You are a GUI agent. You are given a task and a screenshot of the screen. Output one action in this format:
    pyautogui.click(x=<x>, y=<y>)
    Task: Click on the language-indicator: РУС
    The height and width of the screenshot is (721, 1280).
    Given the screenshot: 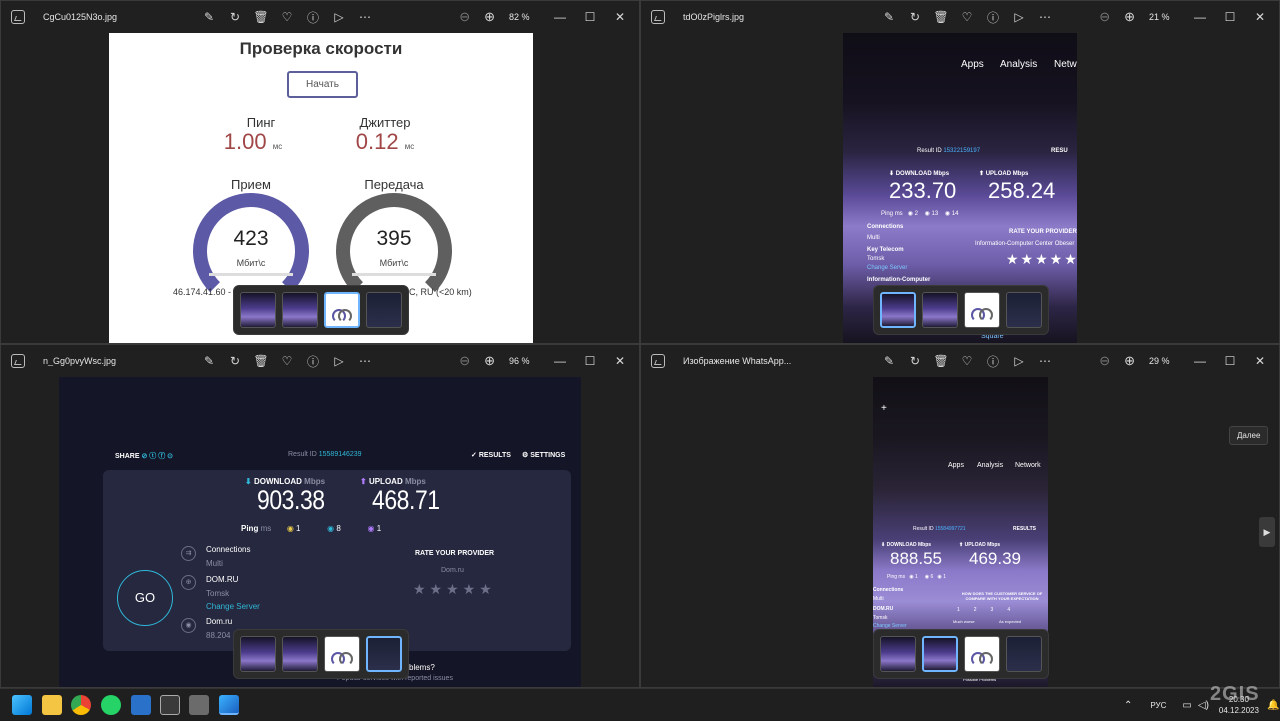 What is the action you would take?
    pyautogui.click(x=1158, y=705)
    